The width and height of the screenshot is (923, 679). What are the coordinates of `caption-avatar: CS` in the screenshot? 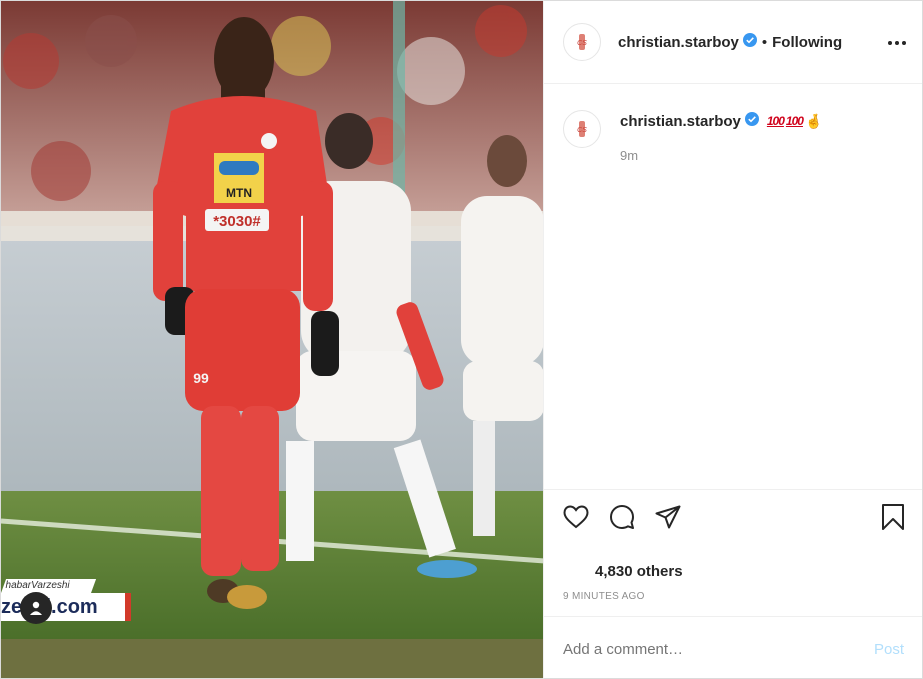 It's located at (582, 129).